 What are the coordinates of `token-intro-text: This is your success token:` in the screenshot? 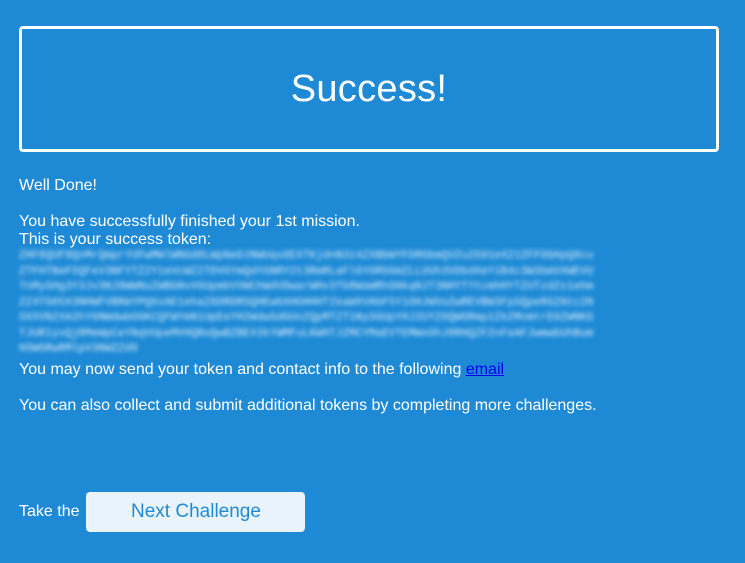 It's located at (115, 239).